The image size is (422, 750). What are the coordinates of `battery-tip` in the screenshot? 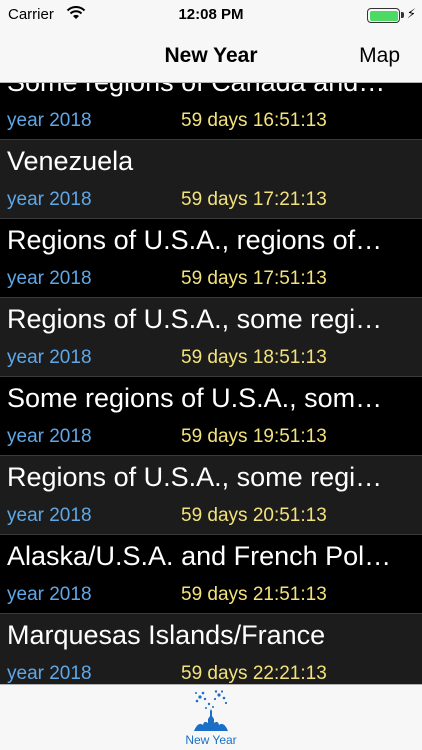 It's located at (402, 15).